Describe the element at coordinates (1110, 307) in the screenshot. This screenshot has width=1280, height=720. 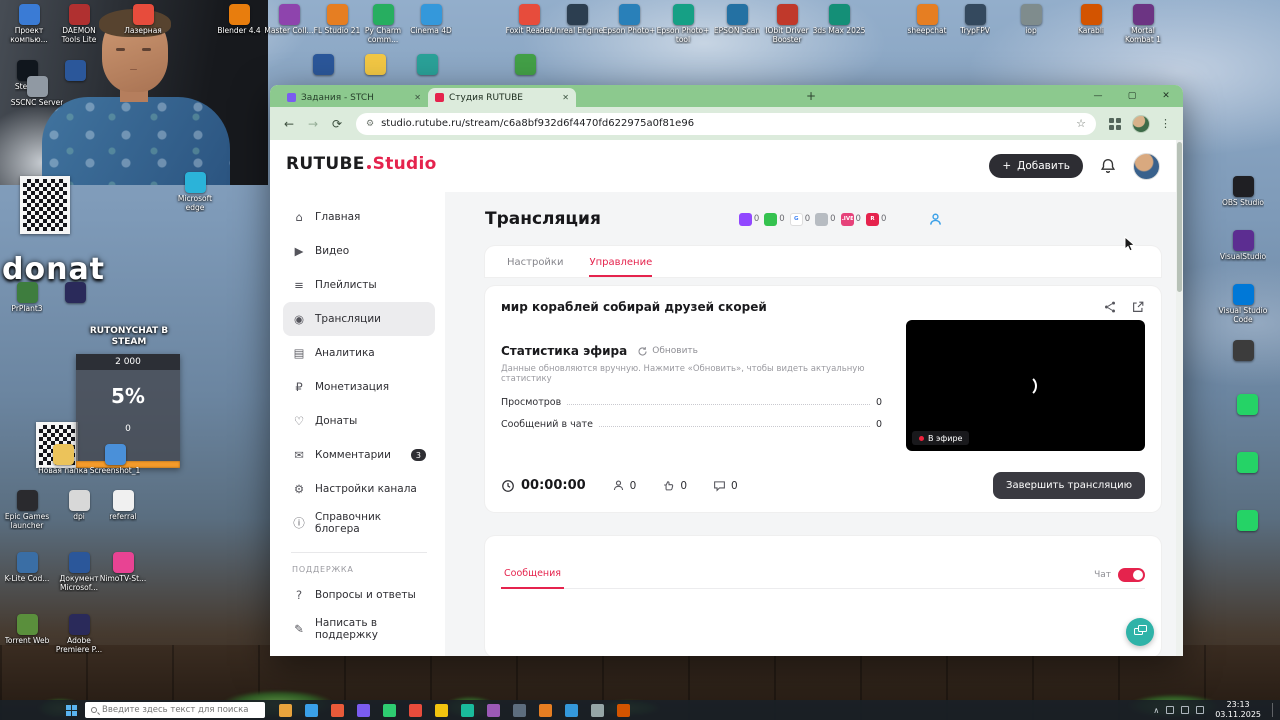
I see `share-icon` at that location.